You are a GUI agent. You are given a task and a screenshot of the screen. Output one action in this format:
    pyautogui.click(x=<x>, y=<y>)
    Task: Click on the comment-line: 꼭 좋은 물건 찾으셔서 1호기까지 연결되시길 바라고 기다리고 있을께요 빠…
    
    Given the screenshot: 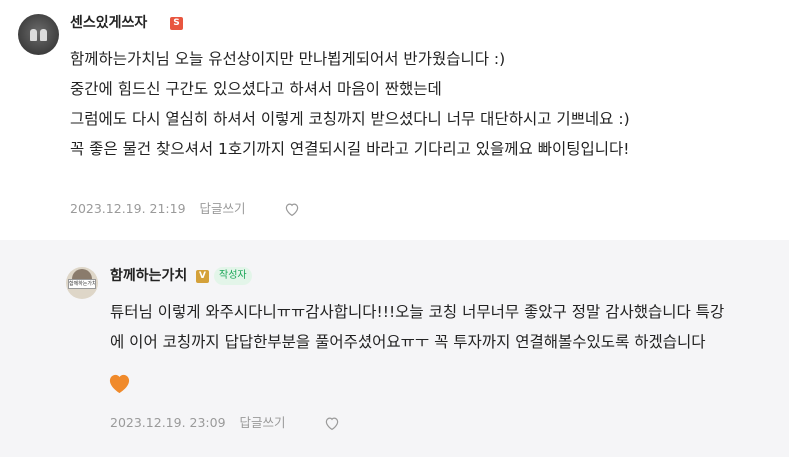 What is the action you would take?
    pyautogui.click(x=350, y=149)
    